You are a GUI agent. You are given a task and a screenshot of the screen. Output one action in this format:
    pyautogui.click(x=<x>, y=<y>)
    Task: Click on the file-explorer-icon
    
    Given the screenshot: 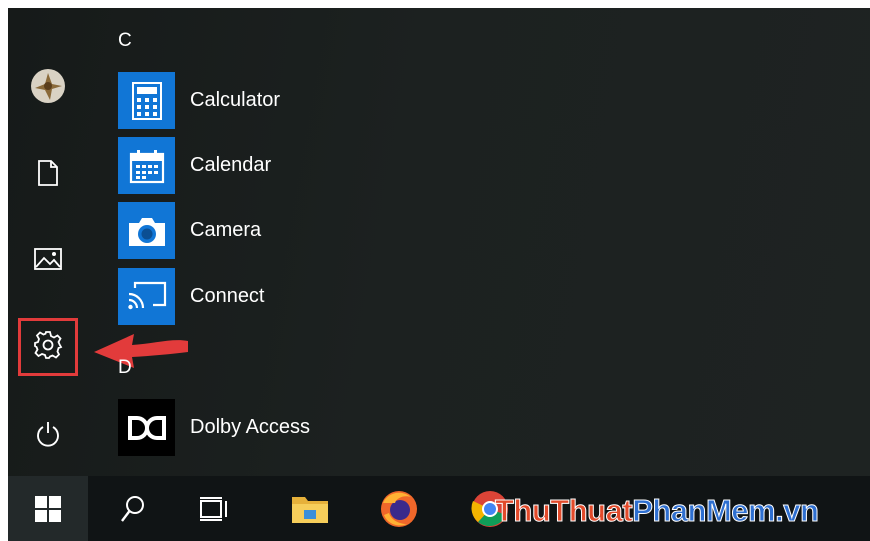 What is the action you would take?
    pyautogui.click(x=310, y=509)
    